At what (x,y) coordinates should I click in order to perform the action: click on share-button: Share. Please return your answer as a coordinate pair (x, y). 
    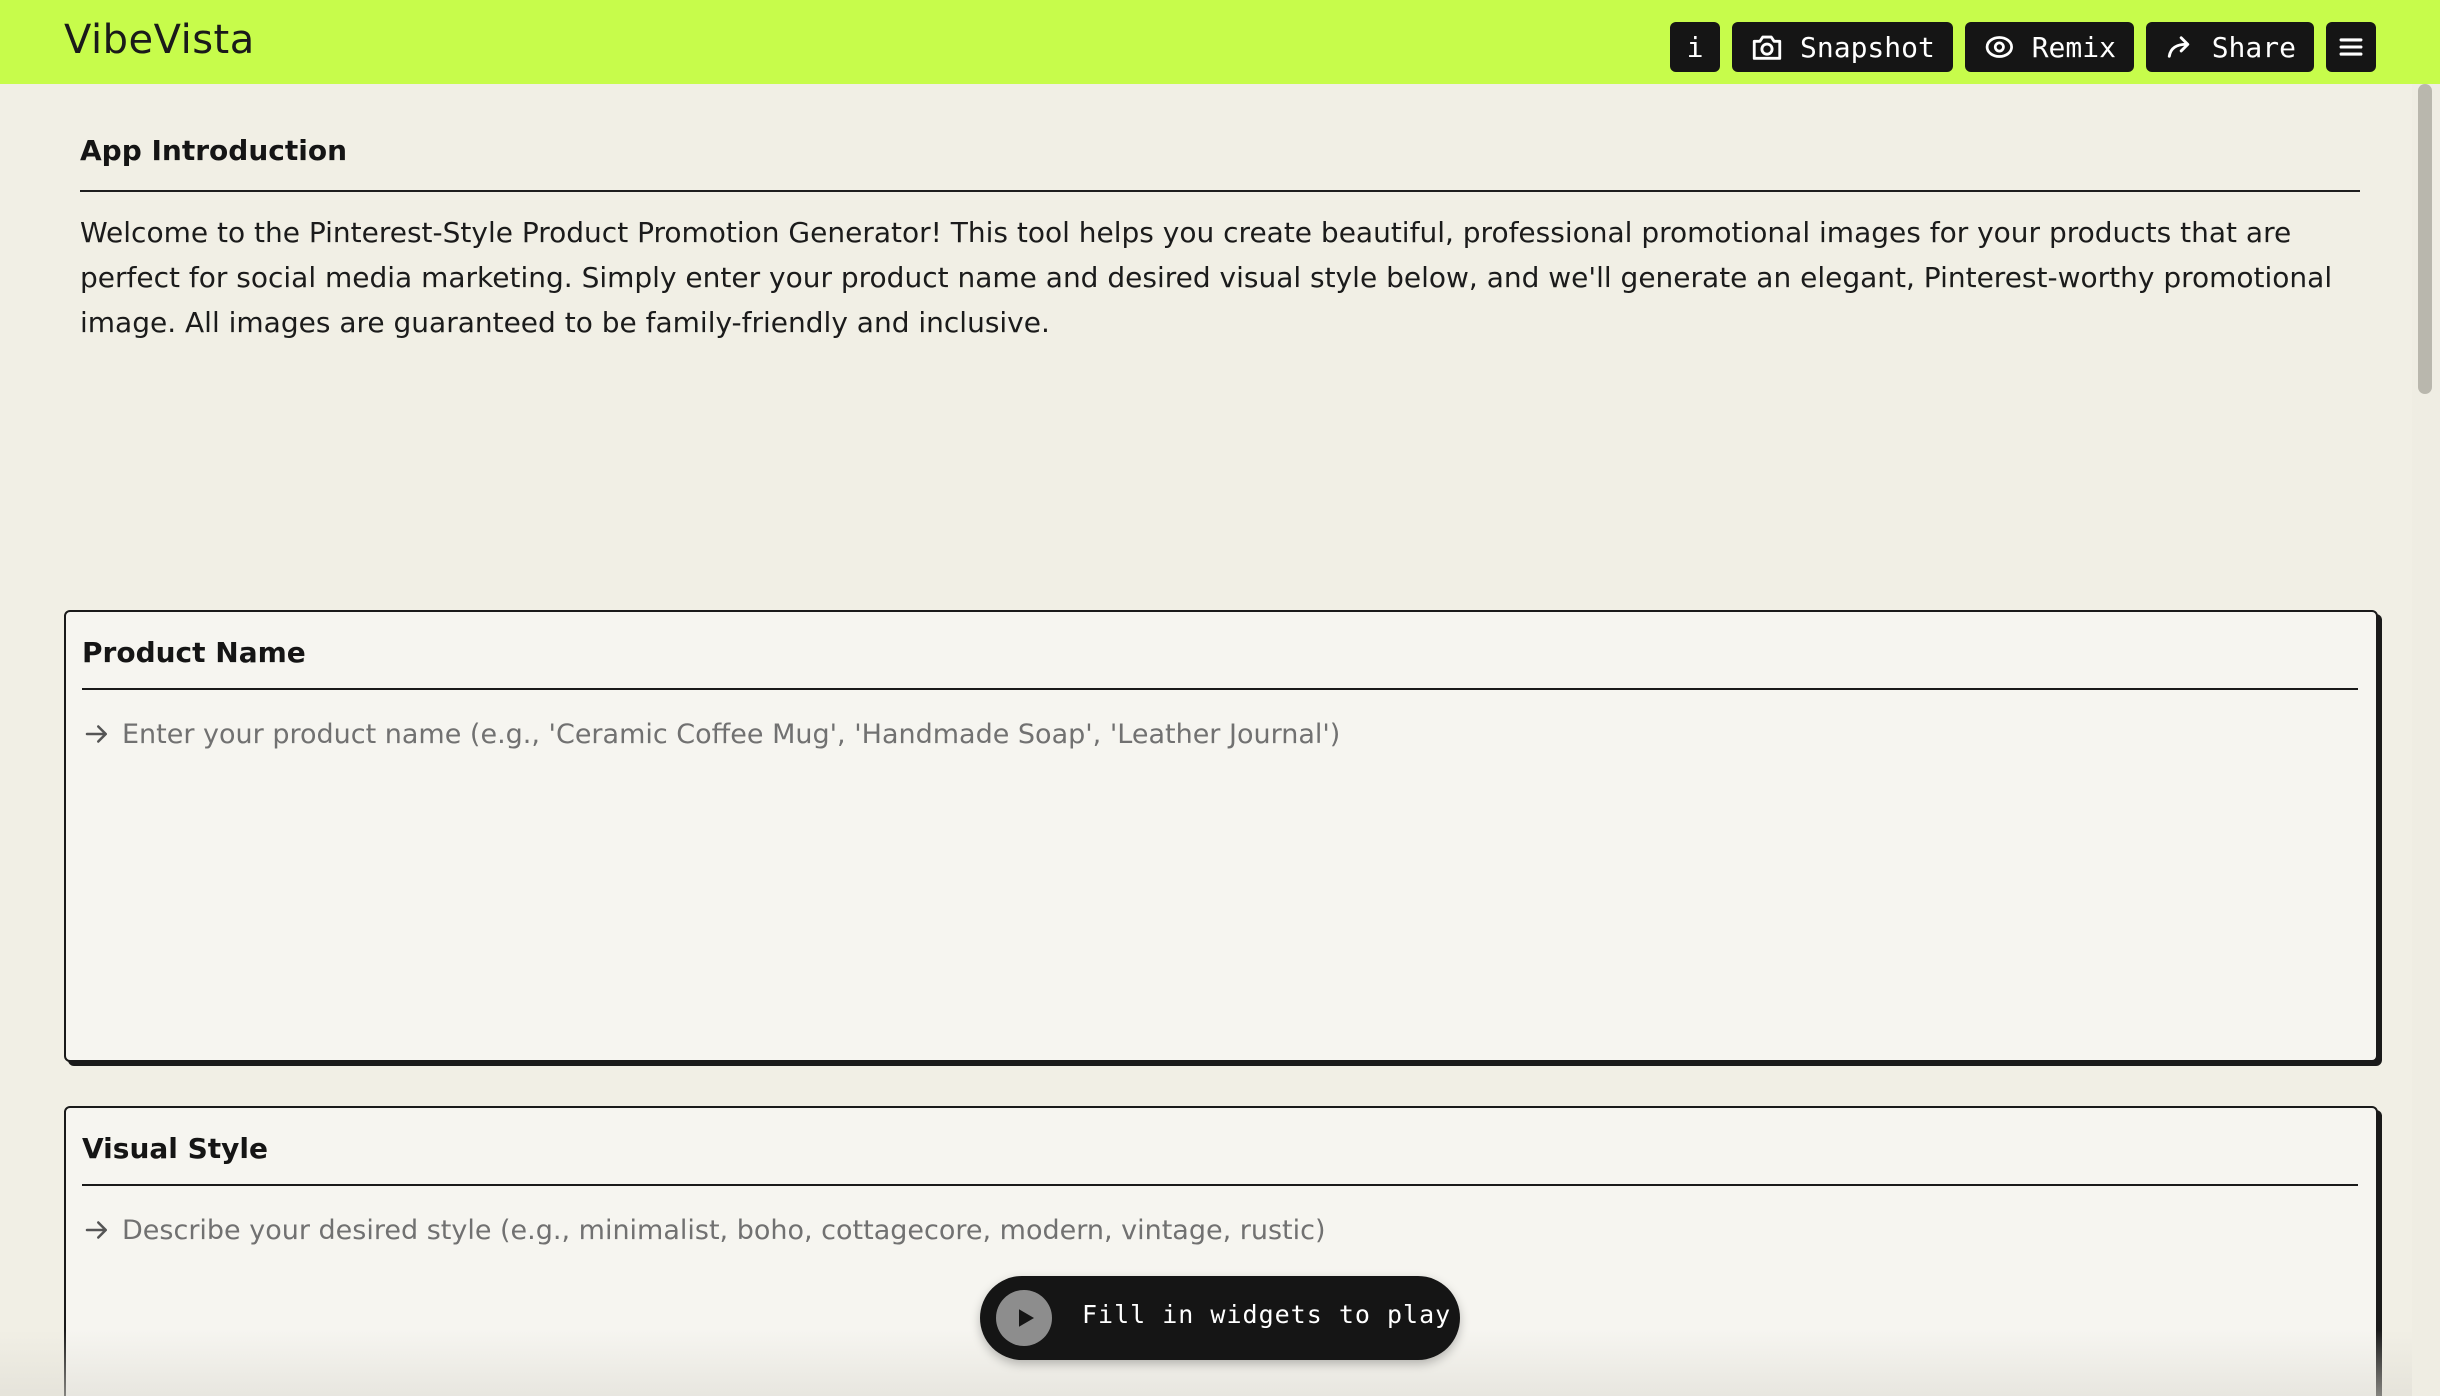
    Looking at the image, I should click on (2230, 47).